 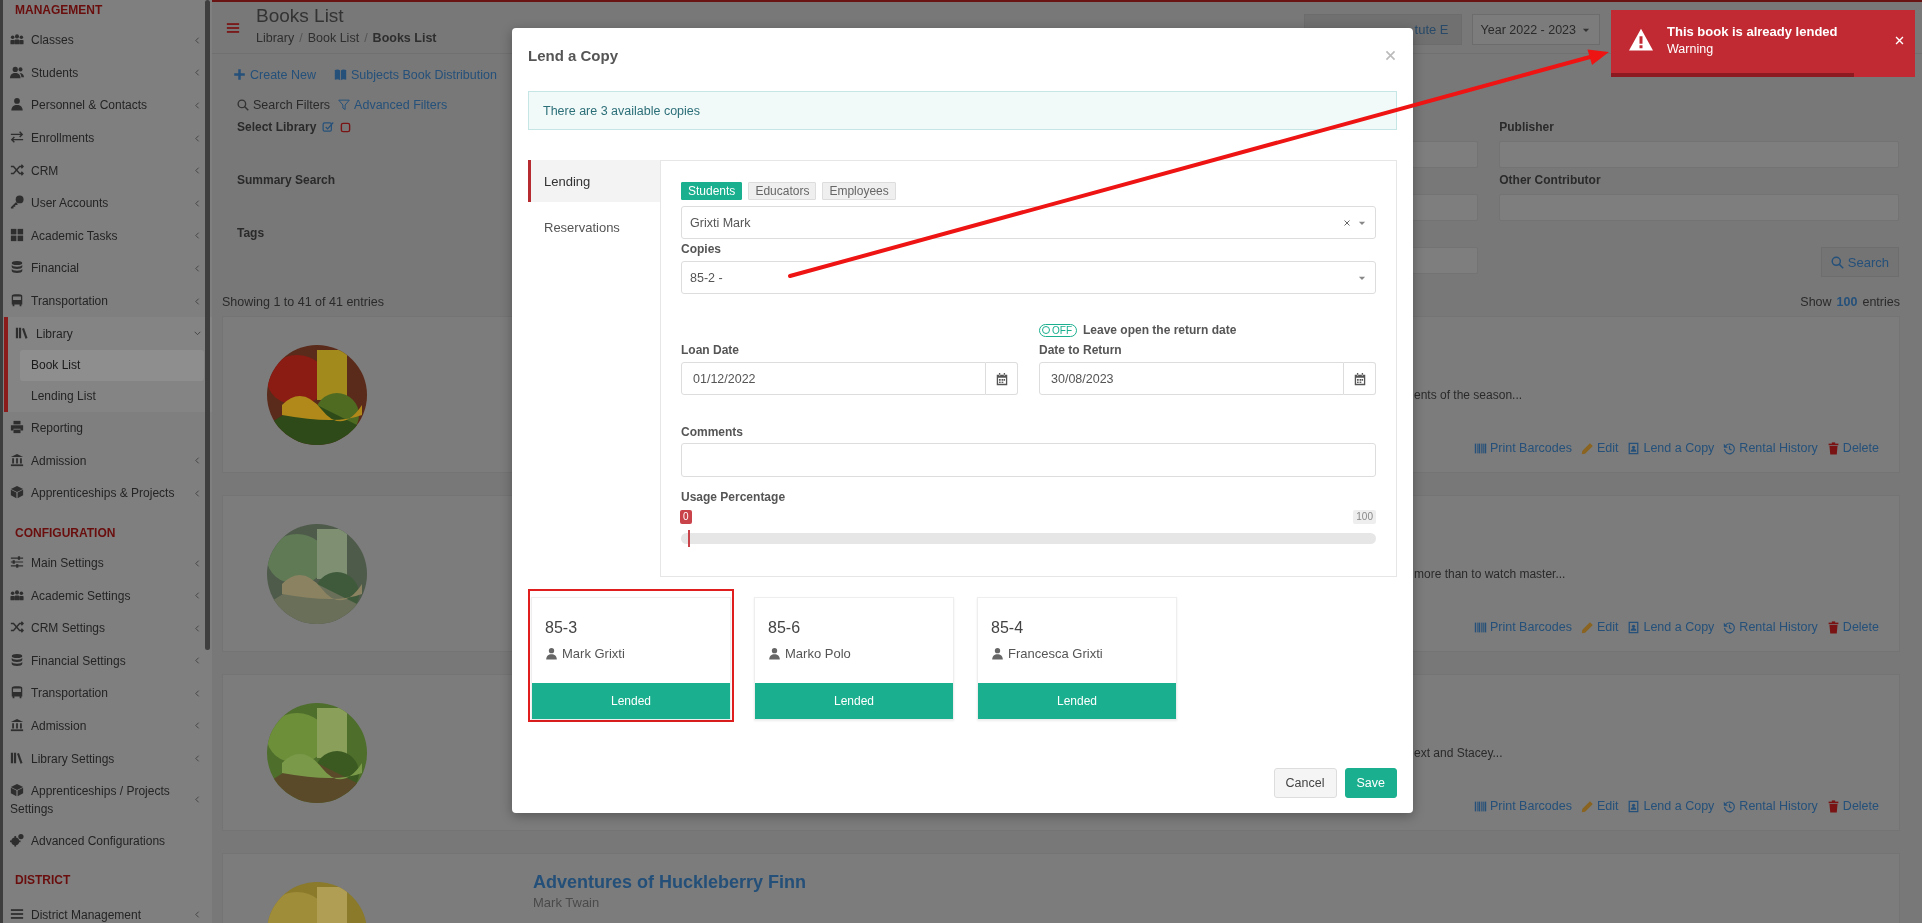 What do you see at coordinates (631, 658) in the screenshot?
I see `copy-card: 85-3 Mark Grixti Lended` at bounding box center [631, 658].